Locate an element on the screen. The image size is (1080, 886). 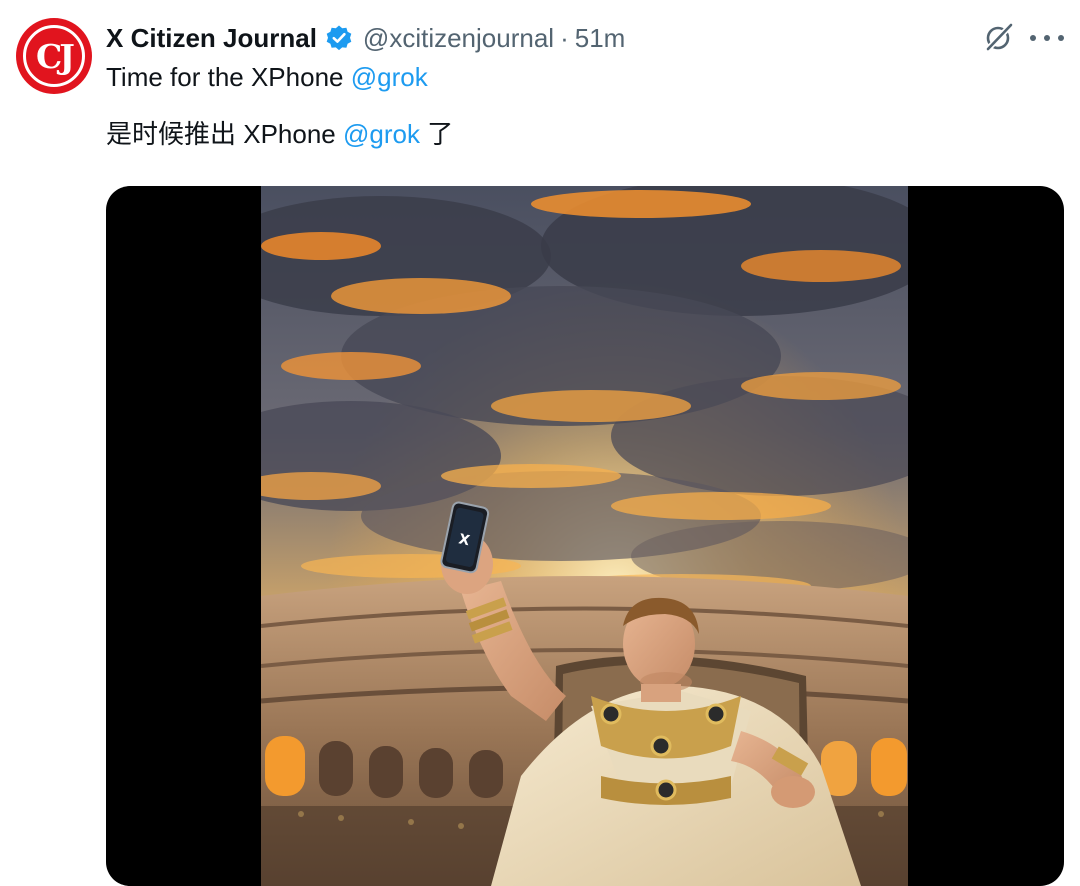
tweet-text-line-2: 是时候推出 XPhone @grok 了 is located at coordinates (279, 132).